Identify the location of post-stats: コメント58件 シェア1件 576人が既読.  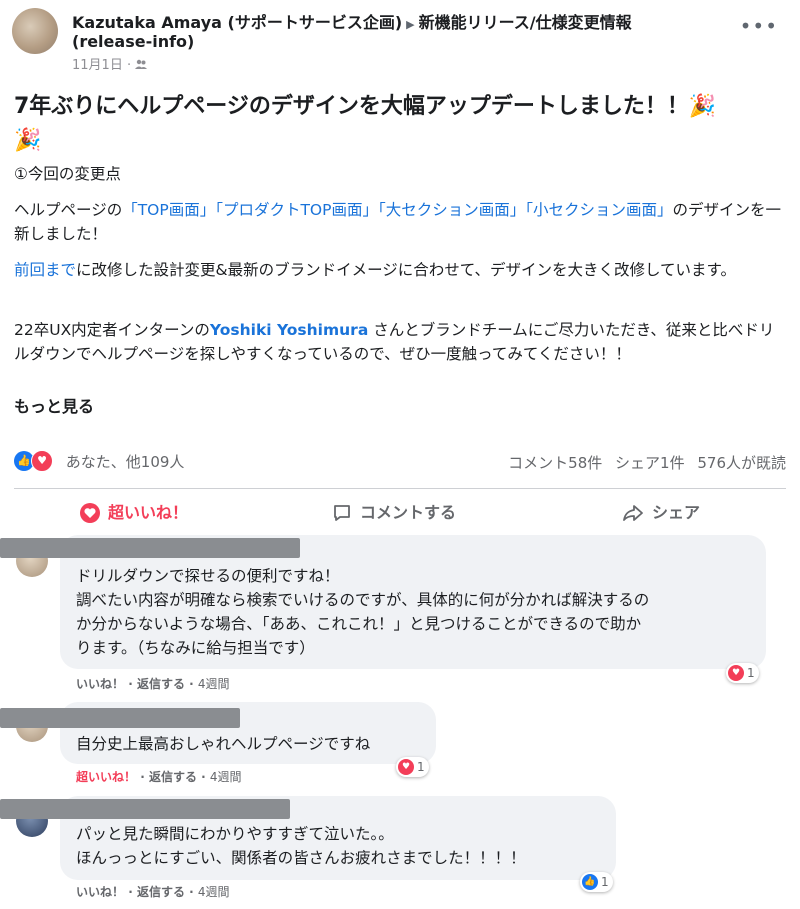
(647, 462).